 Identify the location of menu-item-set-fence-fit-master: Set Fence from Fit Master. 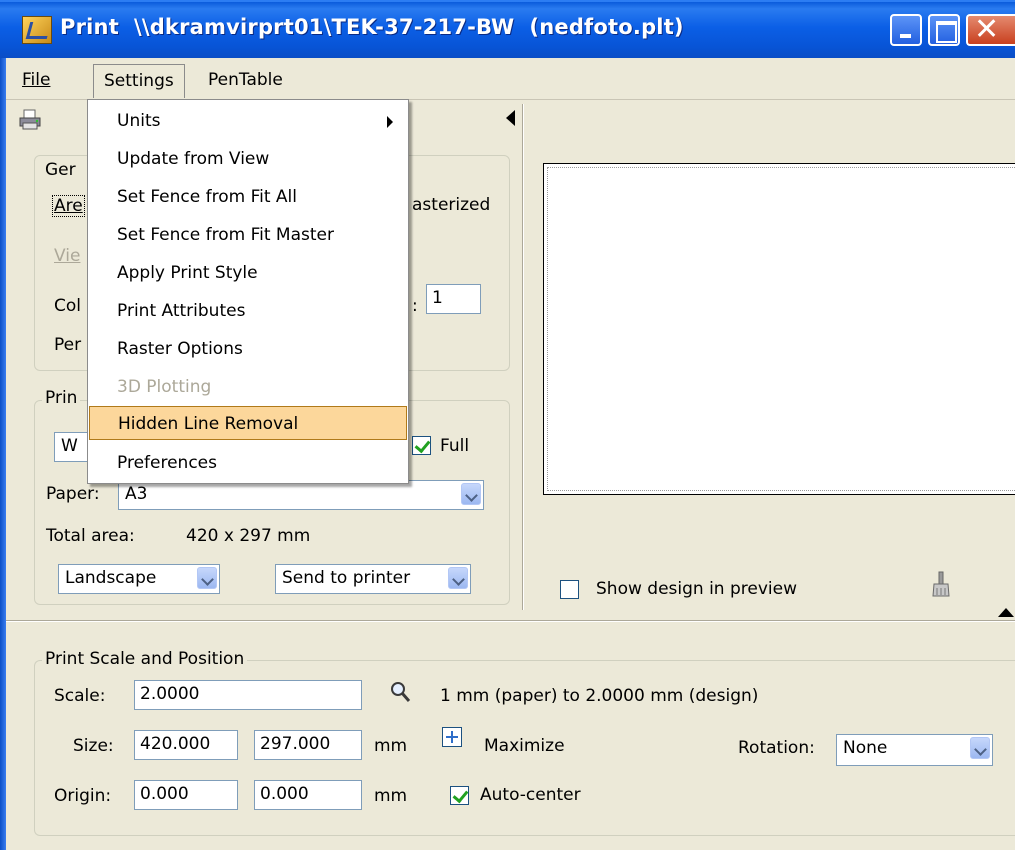
(248, 235).